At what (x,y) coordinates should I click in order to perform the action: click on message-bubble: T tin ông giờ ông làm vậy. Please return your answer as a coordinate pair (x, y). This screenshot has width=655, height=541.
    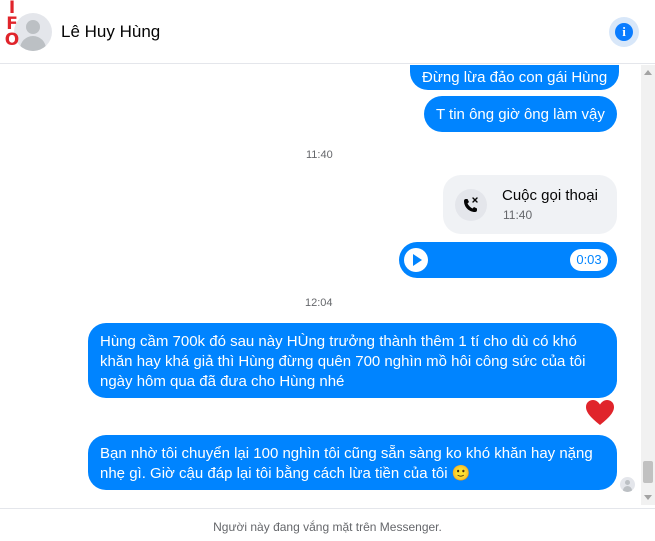
    Looking at the image, I should click on (520, 114).